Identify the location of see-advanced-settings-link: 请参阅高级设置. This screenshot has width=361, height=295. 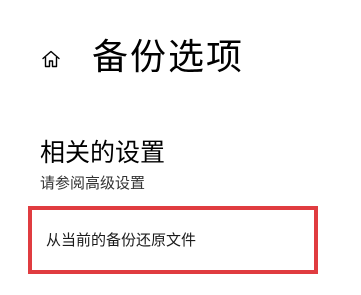
(92, 183).